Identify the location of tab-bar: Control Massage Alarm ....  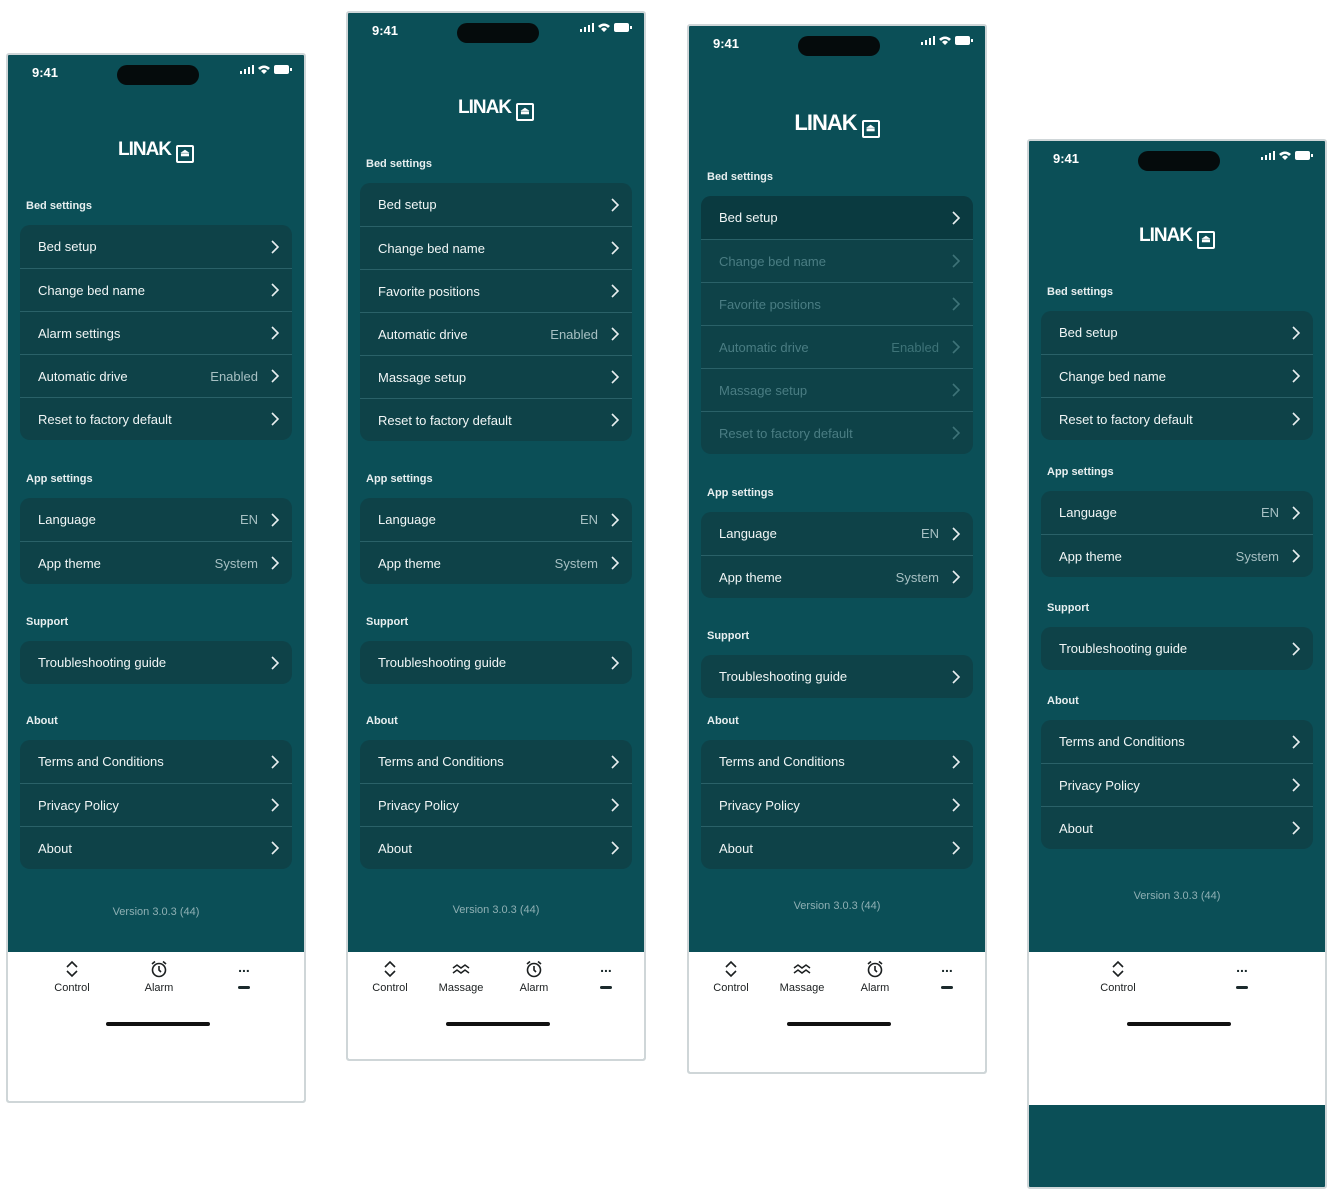
(496, 1005).